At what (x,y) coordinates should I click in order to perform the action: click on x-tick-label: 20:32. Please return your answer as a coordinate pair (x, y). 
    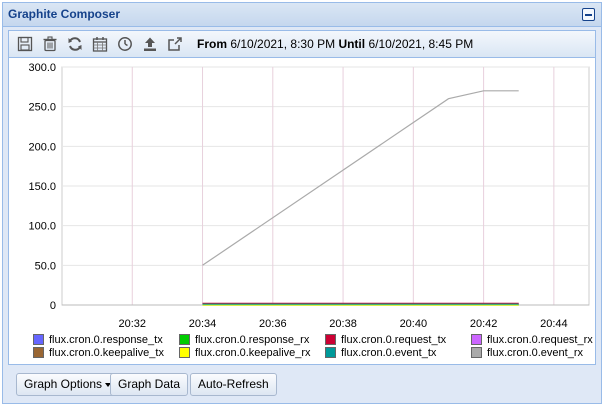
    Looking at the image, I should click on (133, 324).